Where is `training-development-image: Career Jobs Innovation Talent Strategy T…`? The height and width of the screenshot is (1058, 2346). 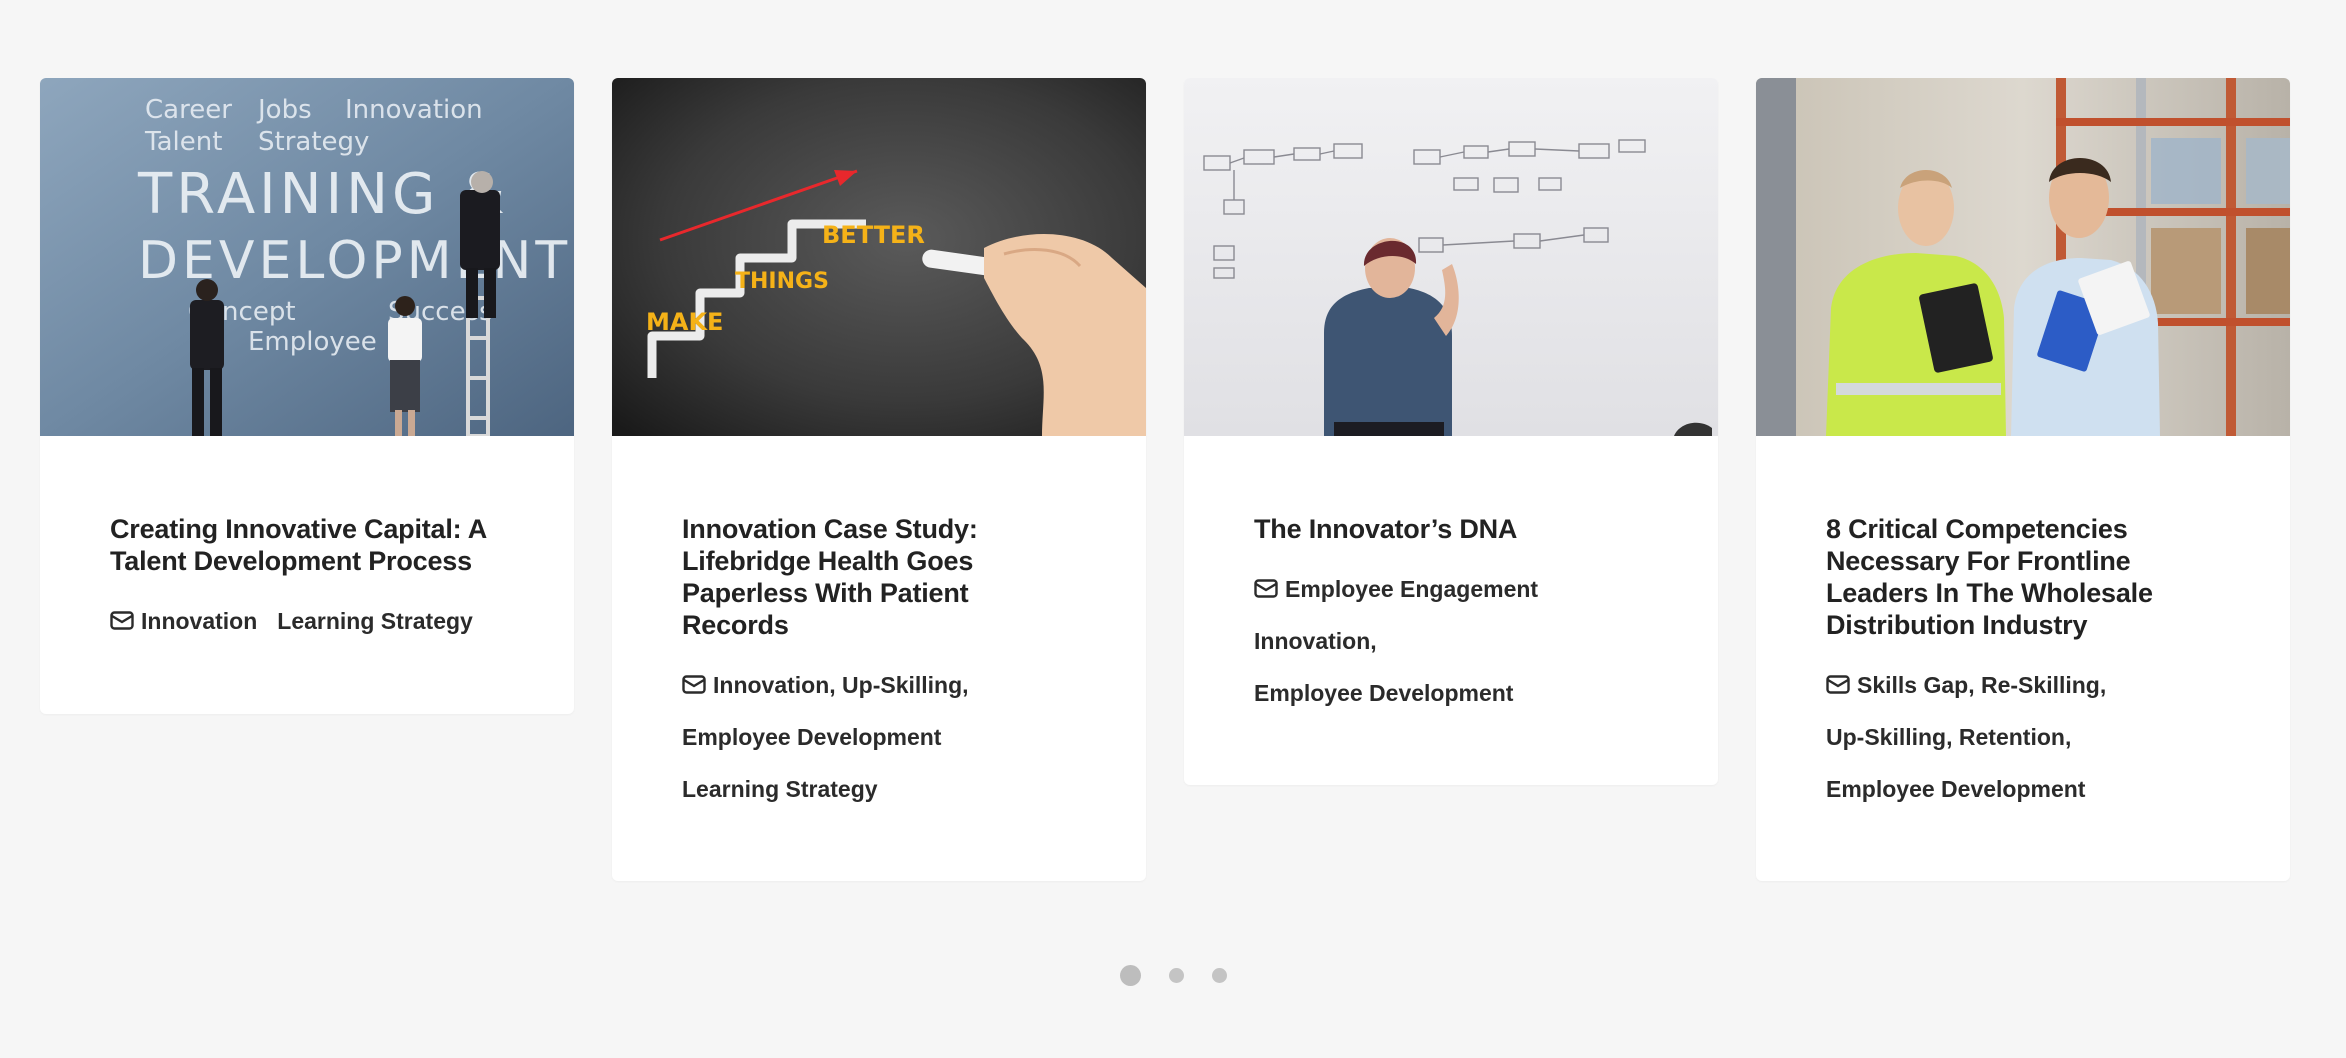 training-development-image: Career Jobs Innovation Talent Strategy T… is located at coordinates (307, 257).